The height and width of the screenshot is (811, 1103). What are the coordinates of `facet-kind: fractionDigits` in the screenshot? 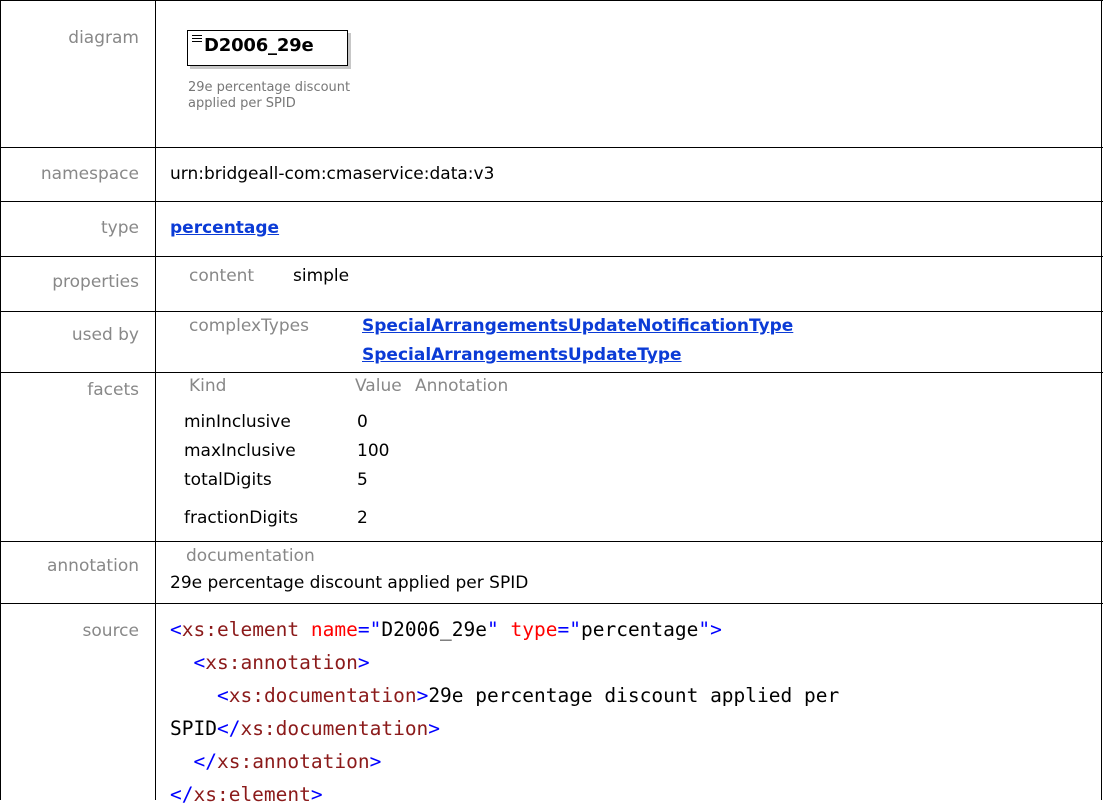 It's located at (241, 518).